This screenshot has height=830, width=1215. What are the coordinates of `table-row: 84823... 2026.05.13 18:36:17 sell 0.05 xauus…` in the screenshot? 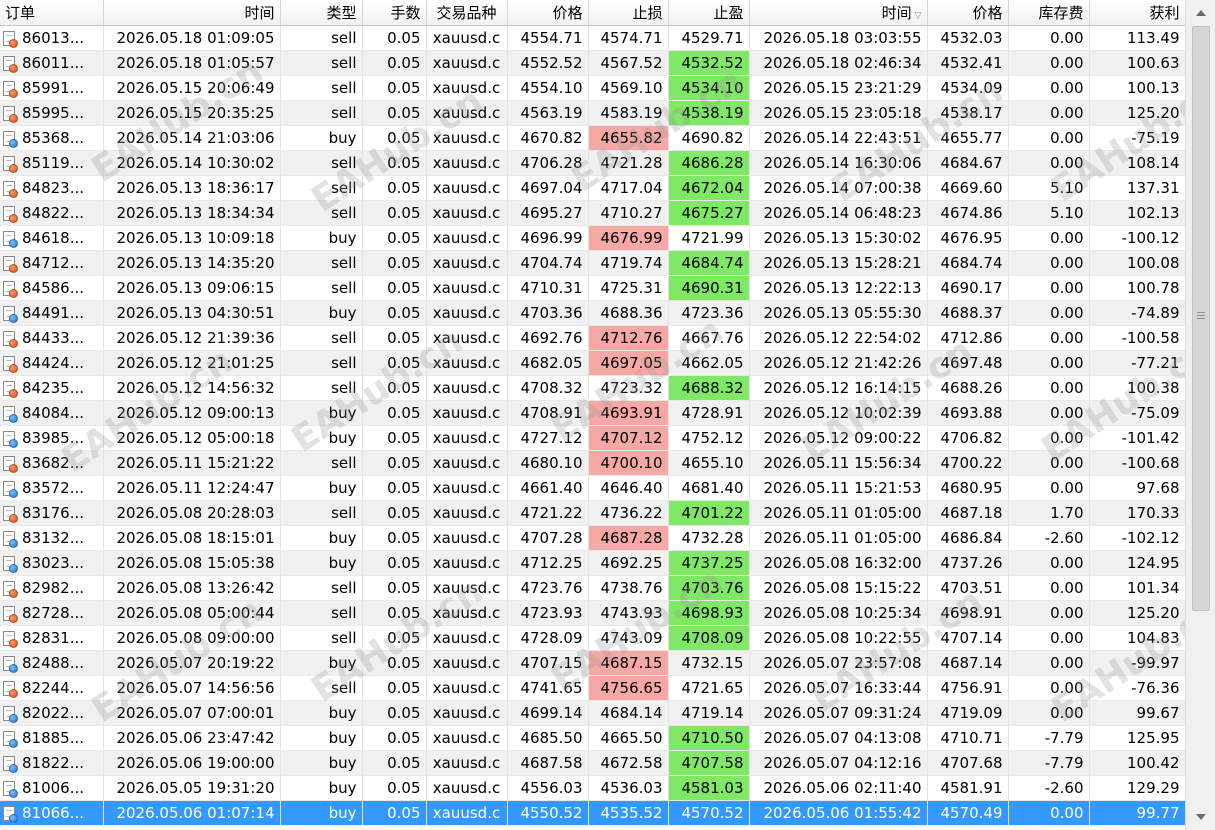 It's located at (592, 188).